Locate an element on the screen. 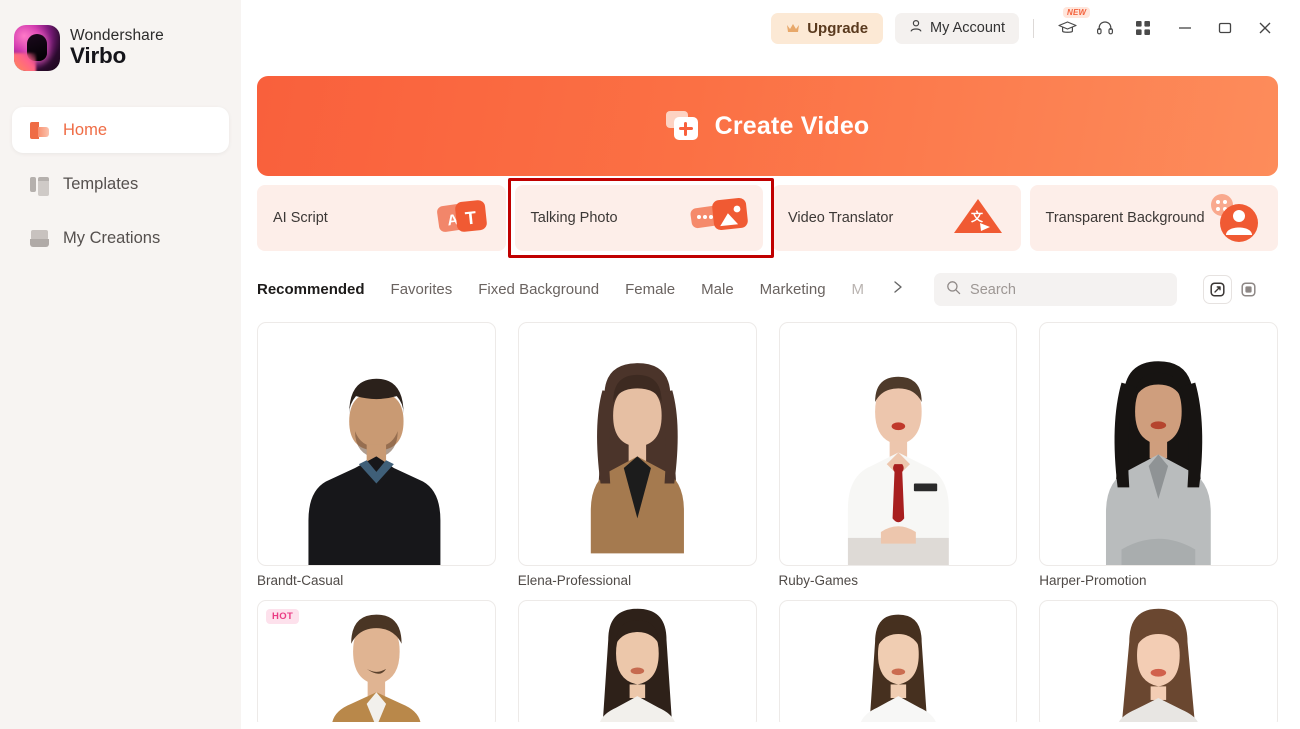 This screenshot has width=1300, height=729. virbo-logo-icon is located at coordinates (37, 48).